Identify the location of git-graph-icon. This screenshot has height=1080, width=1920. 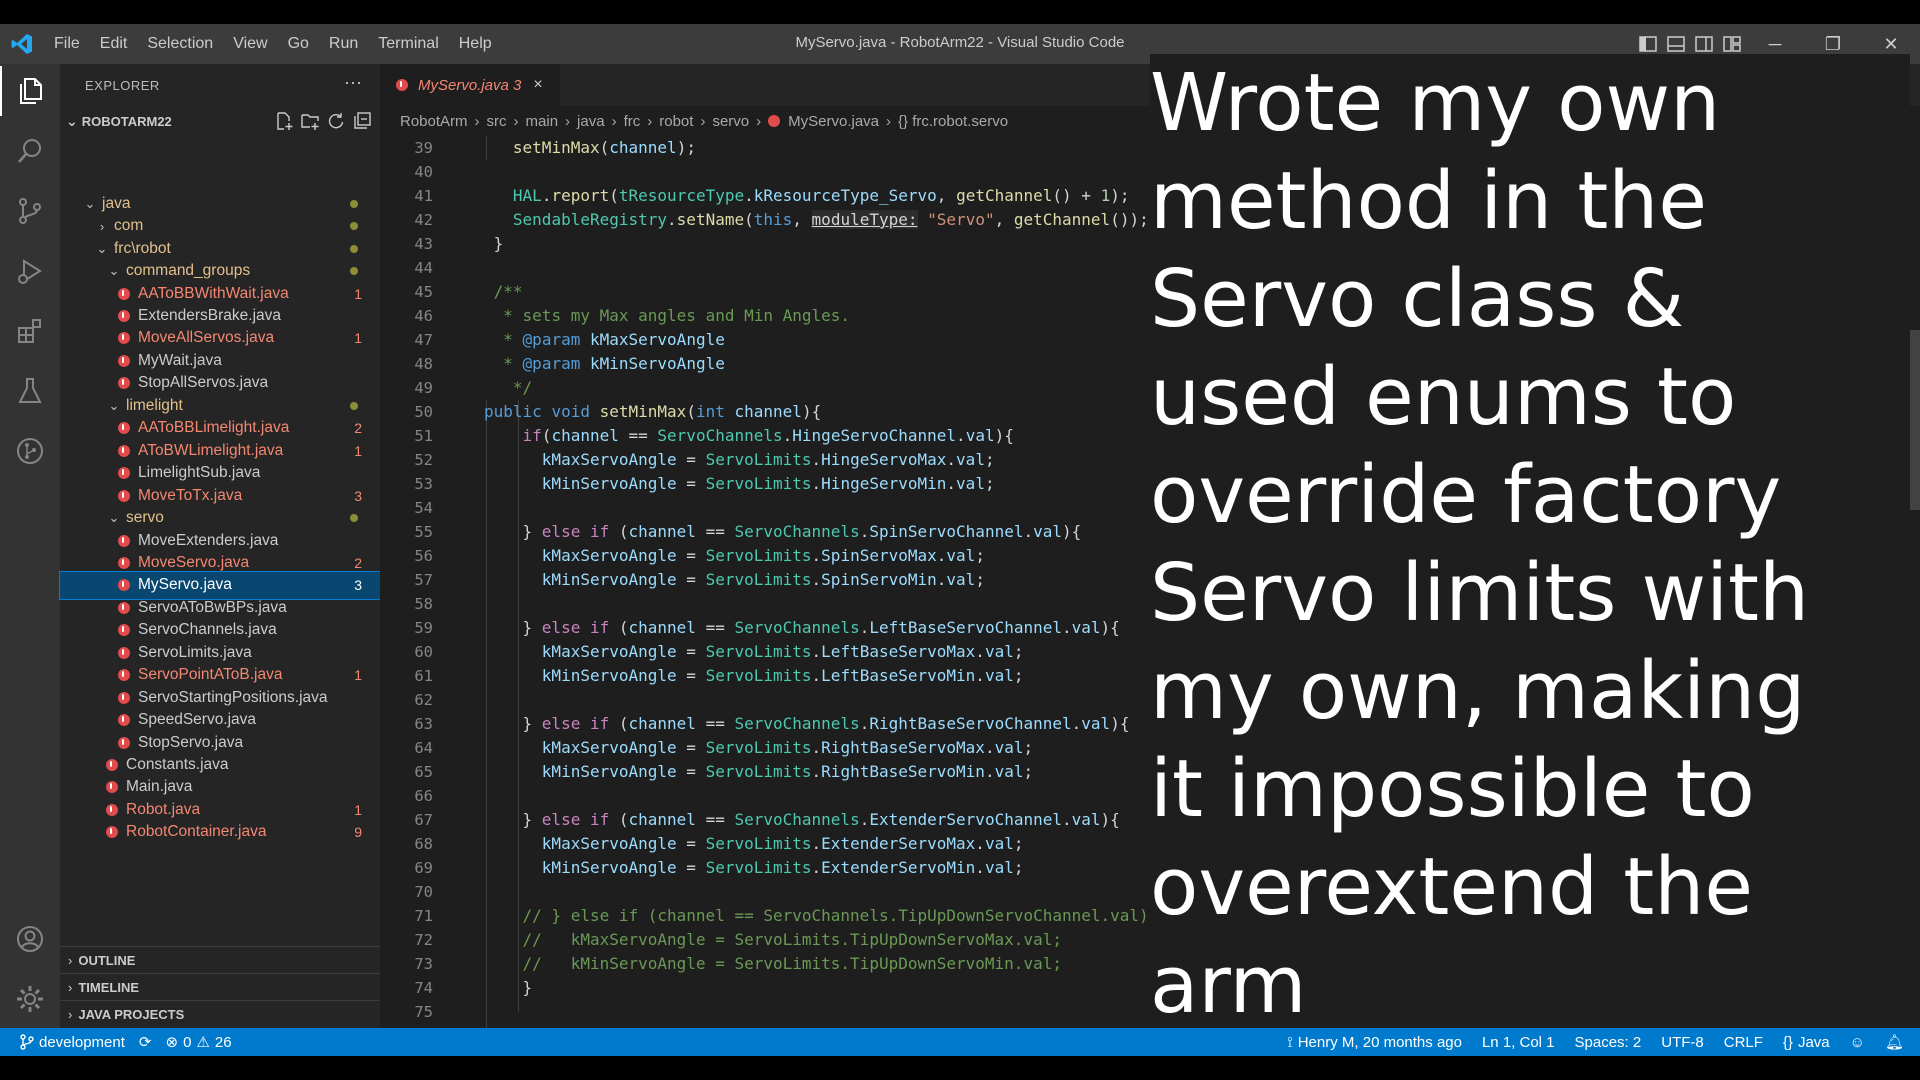
(30, 451).